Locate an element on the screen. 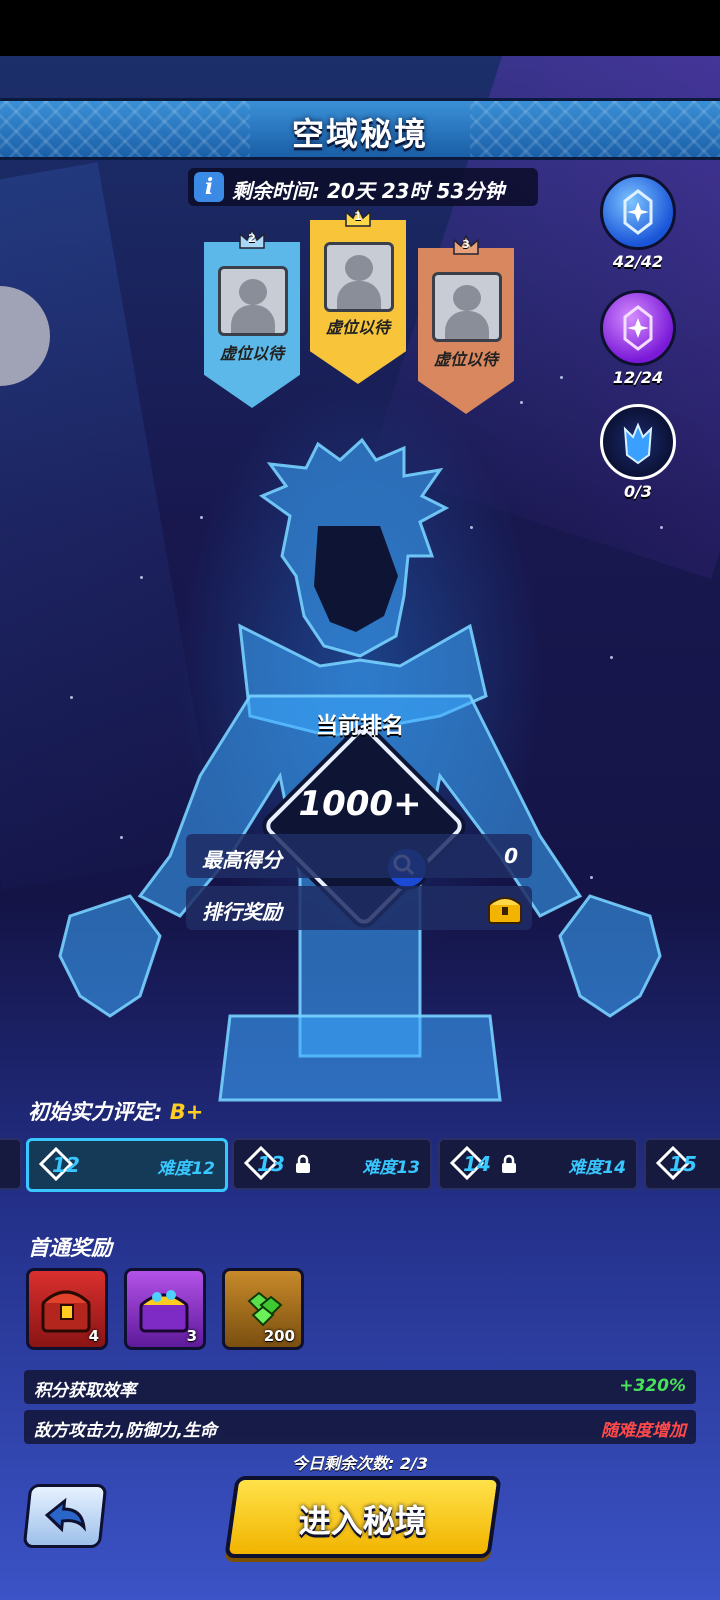 This screenshot has width=720, height=1600. high-score-value: 0 is located at coordinates (511, 856).